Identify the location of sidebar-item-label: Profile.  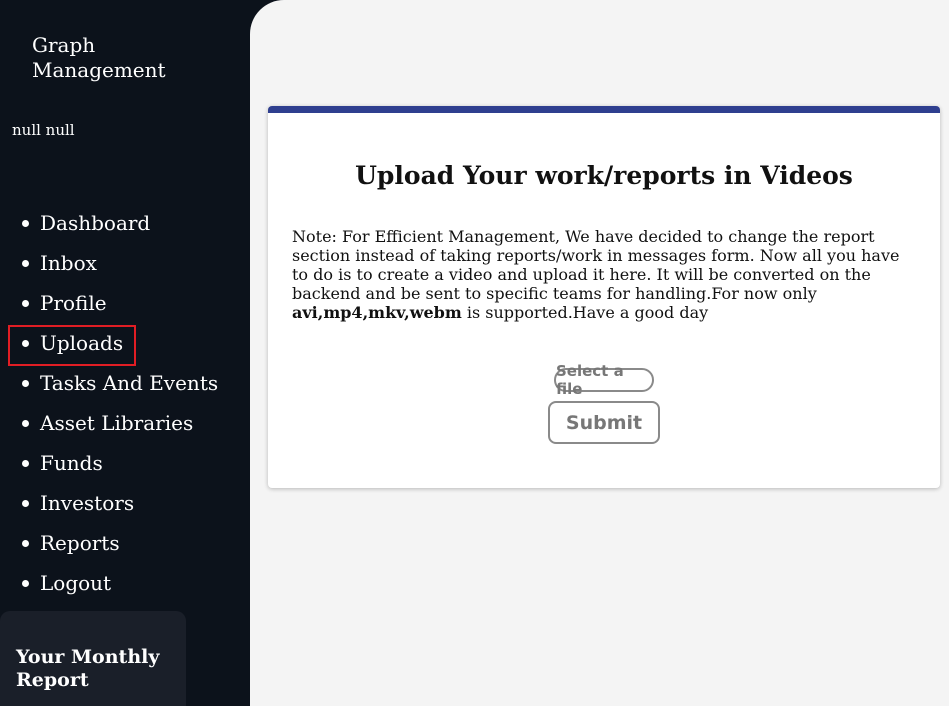
(73, 303).